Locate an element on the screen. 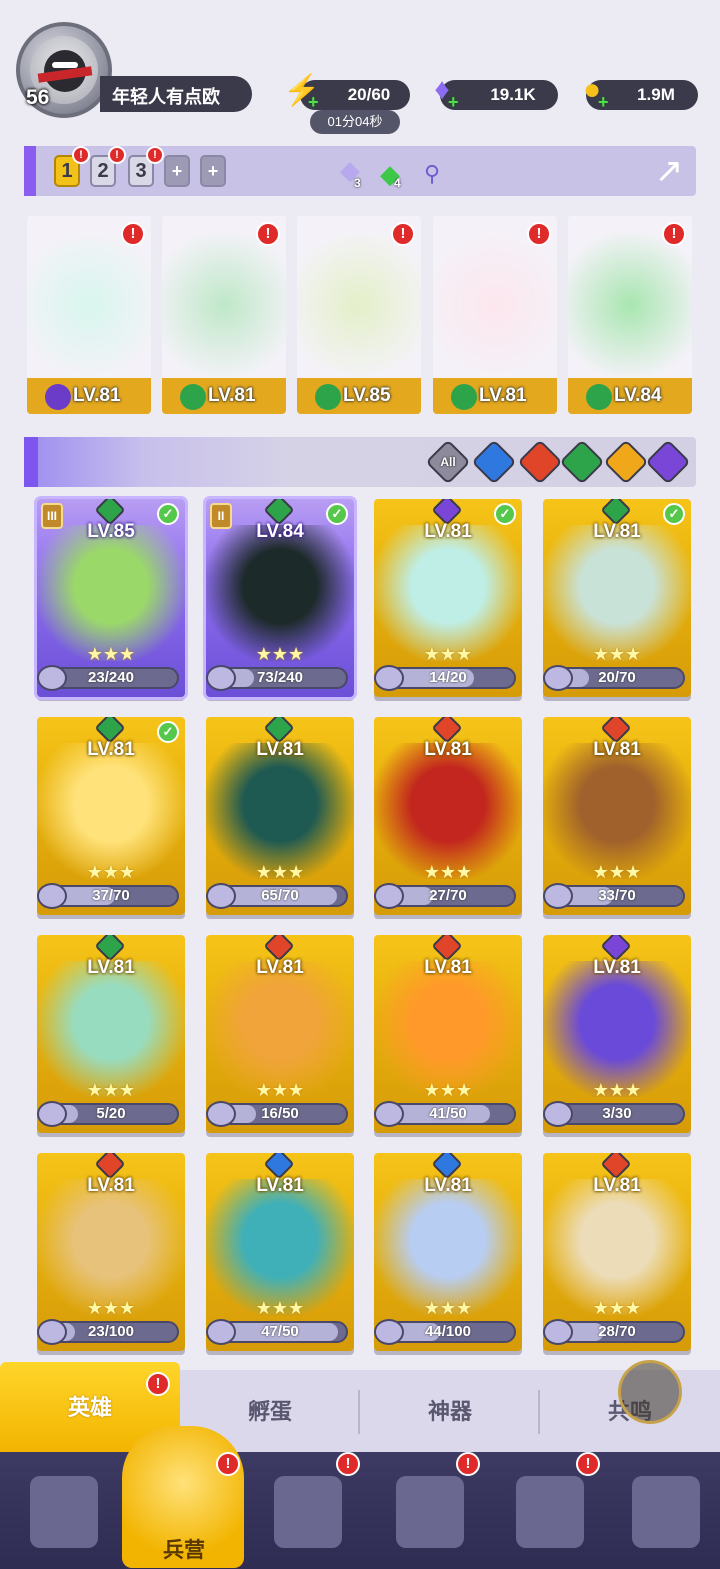 Image resolution: width=720 pixels, height=1569 pixels. hero-card: LV.81 ★★★ 44/100 is located at coordinates (448, 1252).